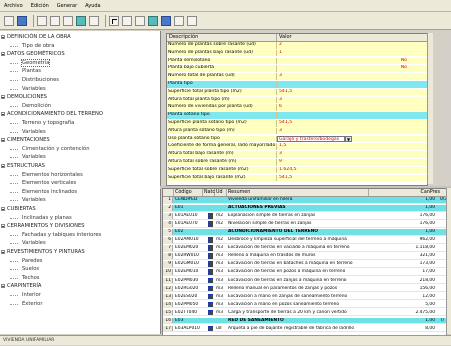 Image resolution: width=451 pixels, height=346 pixels. What do you see at coordinates (352, 53) in the screenshot?
I see `property-value: 1` at bounding box center [352, 53].